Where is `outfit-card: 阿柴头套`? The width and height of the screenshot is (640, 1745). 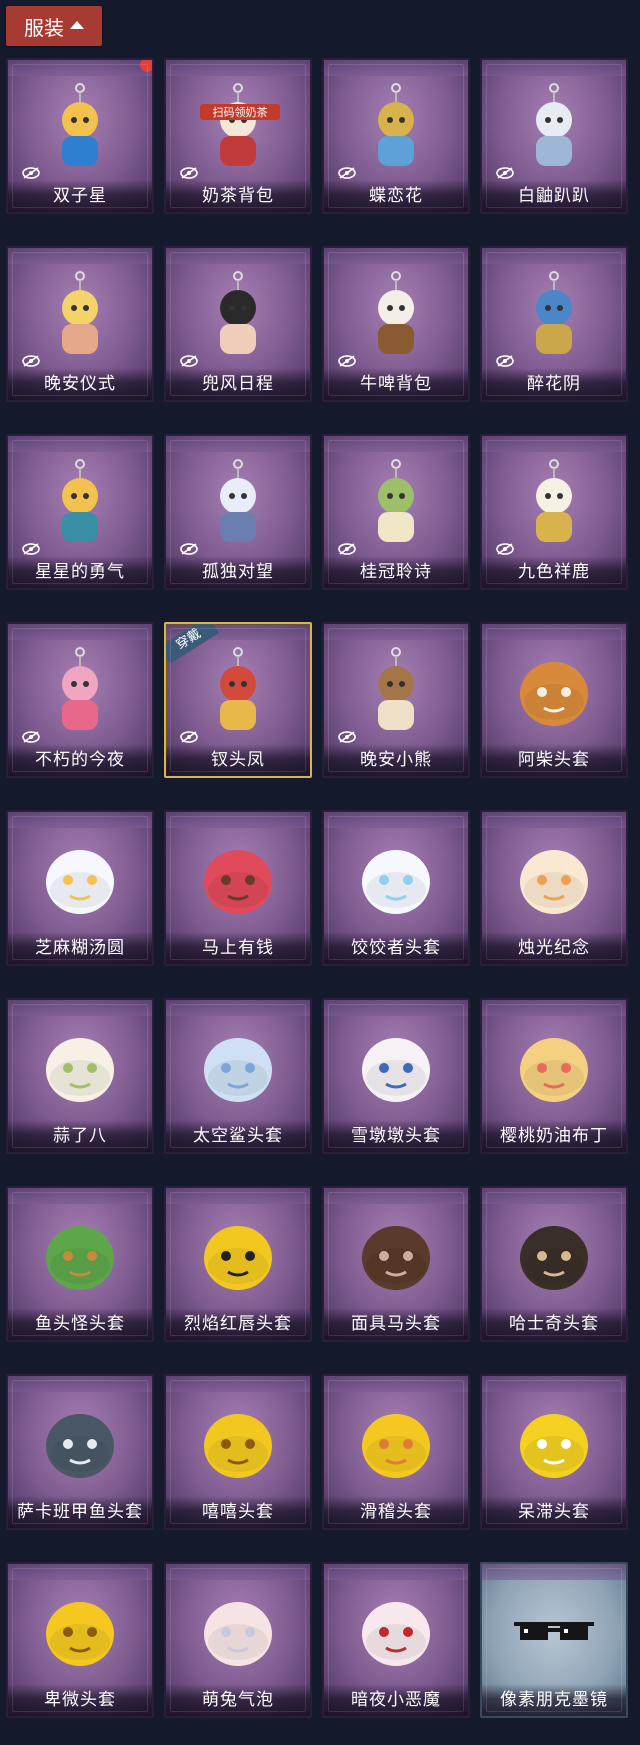 outfit-card: 阿柴头套 is located at coordinates (554, 700).